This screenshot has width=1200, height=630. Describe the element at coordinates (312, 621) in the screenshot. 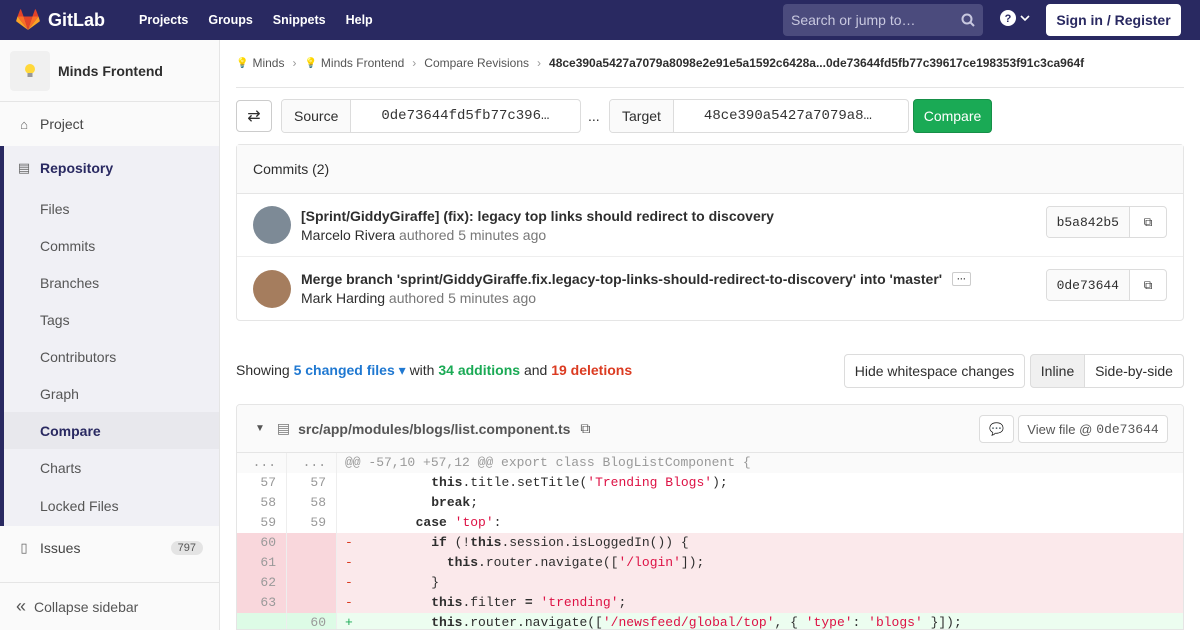

I see `new-line-number: 60` at that location.